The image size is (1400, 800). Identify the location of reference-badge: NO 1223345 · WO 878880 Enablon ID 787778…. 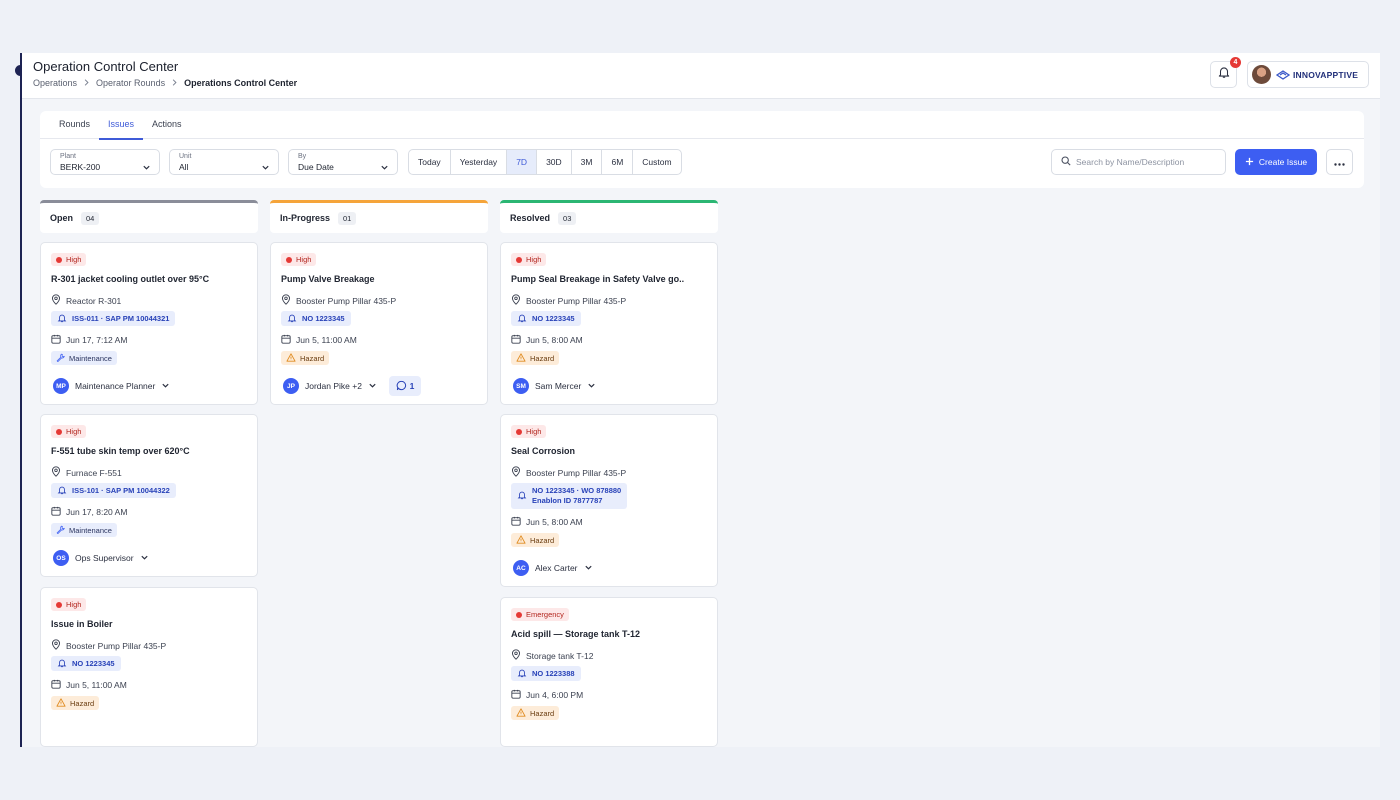
(569, 496).